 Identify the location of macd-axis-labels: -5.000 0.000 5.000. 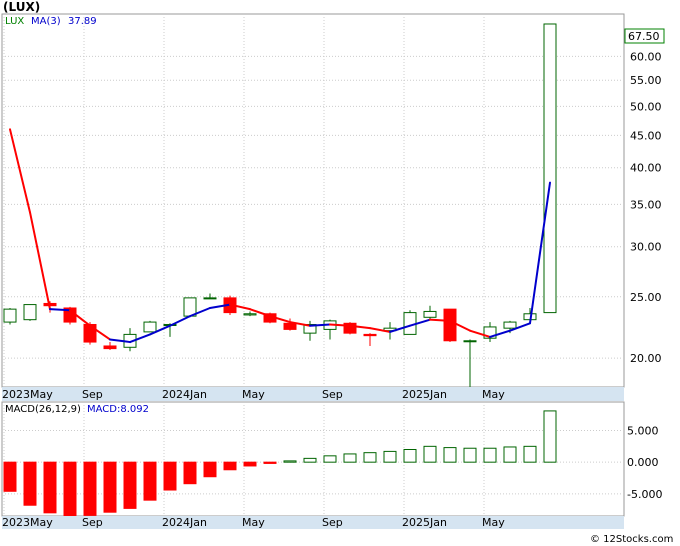
(644, 463).